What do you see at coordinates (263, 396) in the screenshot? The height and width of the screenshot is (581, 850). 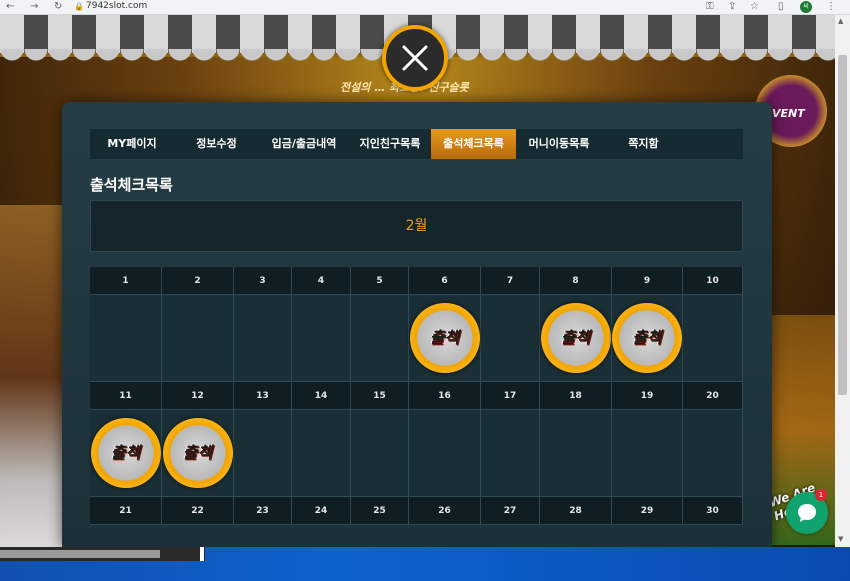 I see `calendar-day-number: 13` at bounding box center [263, 396].